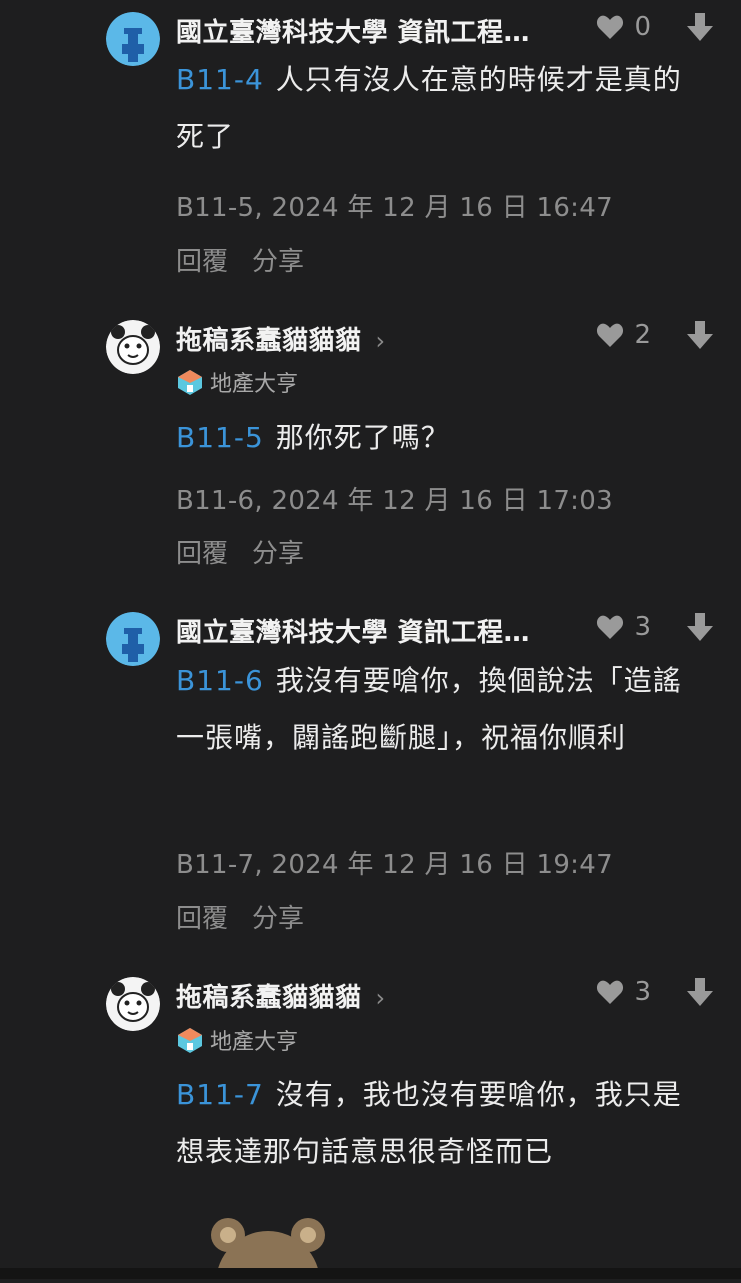  Describe the element at coordinates (362, 437) in the screenshot. I see `comment-text: 那你死了嗎？` at that location.